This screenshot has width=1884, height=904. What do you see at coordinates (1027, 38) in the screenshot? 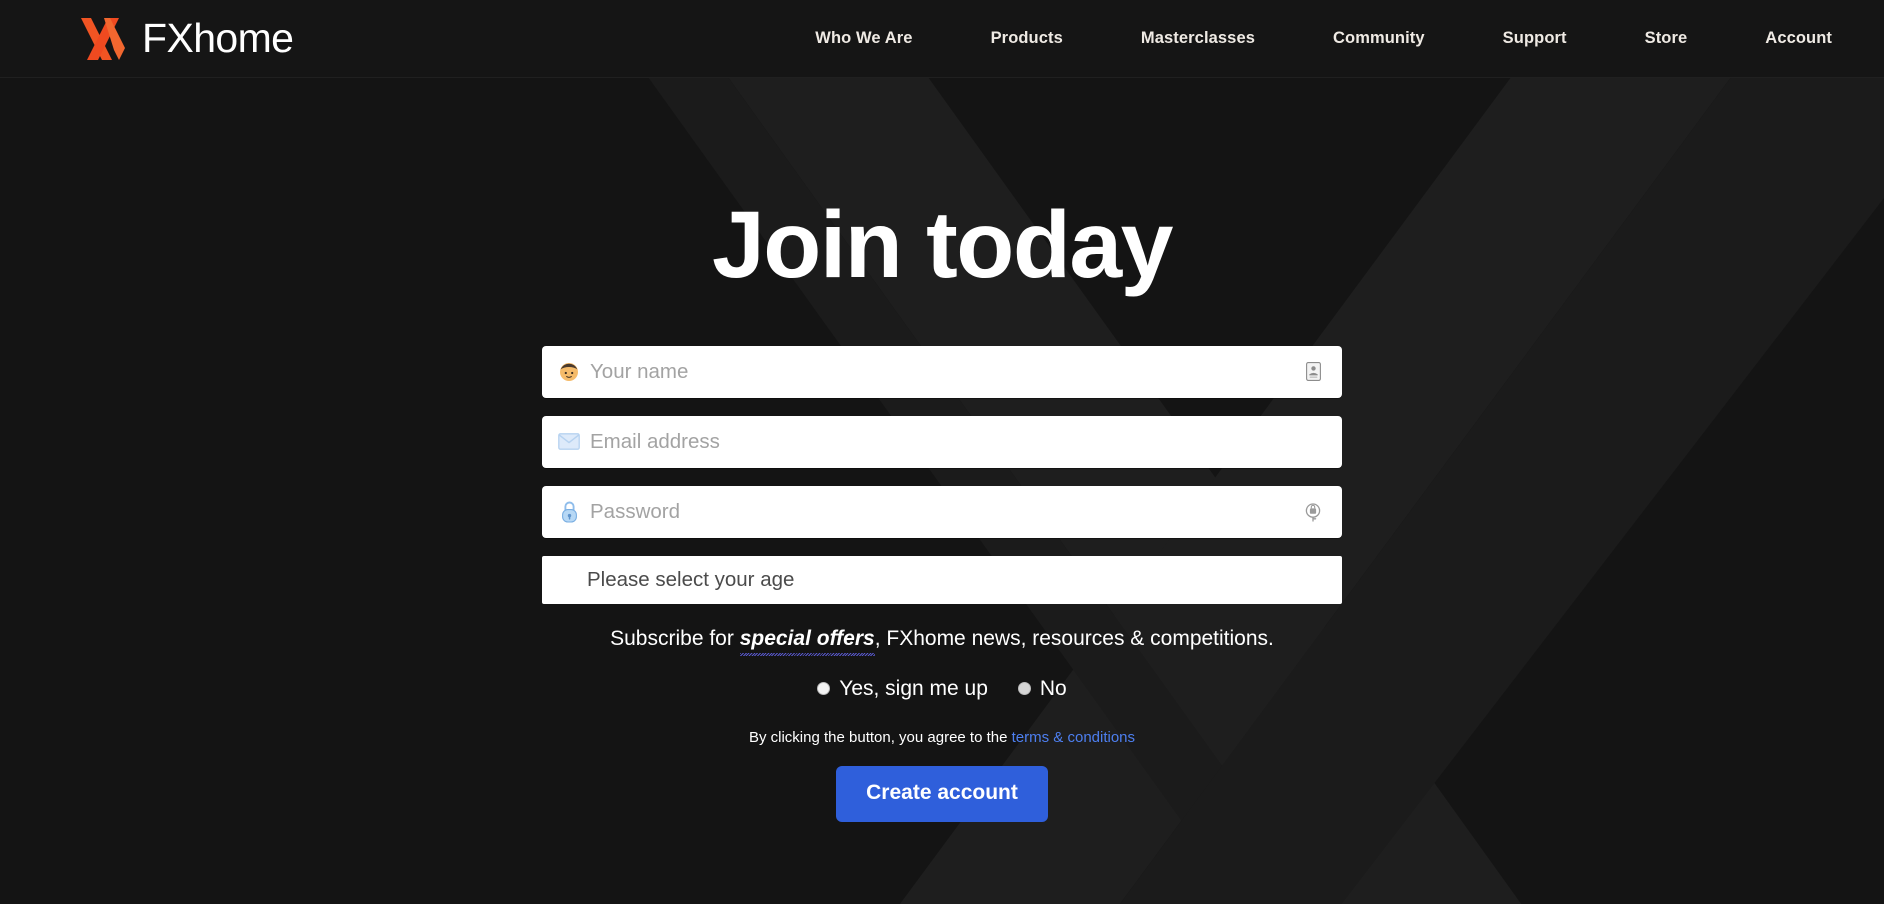
I see `nav-item-products: Products` at bounding box center [1027, 38].